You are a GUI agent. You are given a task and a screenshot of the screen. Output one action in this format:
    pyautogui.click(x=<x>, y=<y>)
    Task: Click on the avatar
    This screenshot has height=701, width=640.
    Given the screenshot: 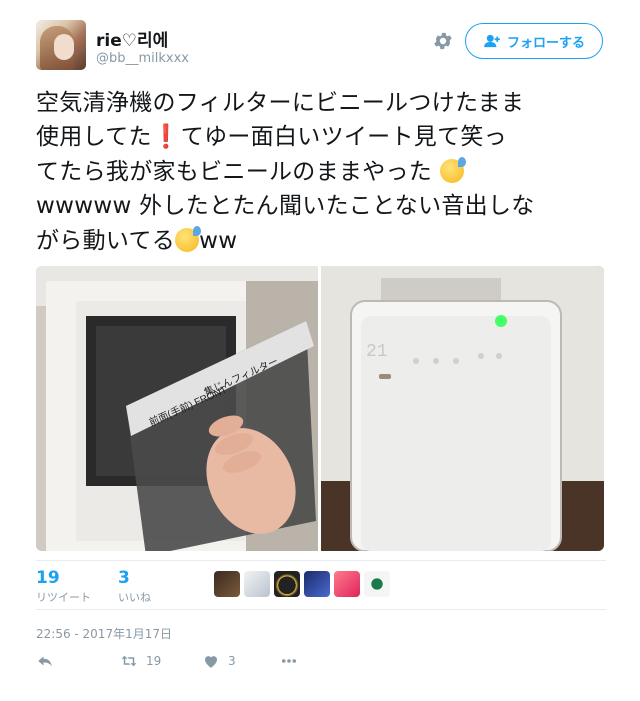 What is the action you would take?
    pyautogui.click(x=61, y=45)
    